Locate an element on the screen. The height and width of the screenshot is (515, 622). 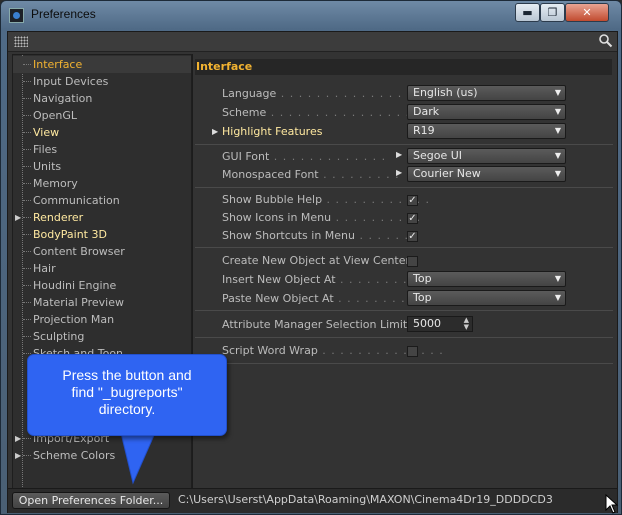
scheme-dropdown: Dark ▼ is located at coordinates (486, 112).